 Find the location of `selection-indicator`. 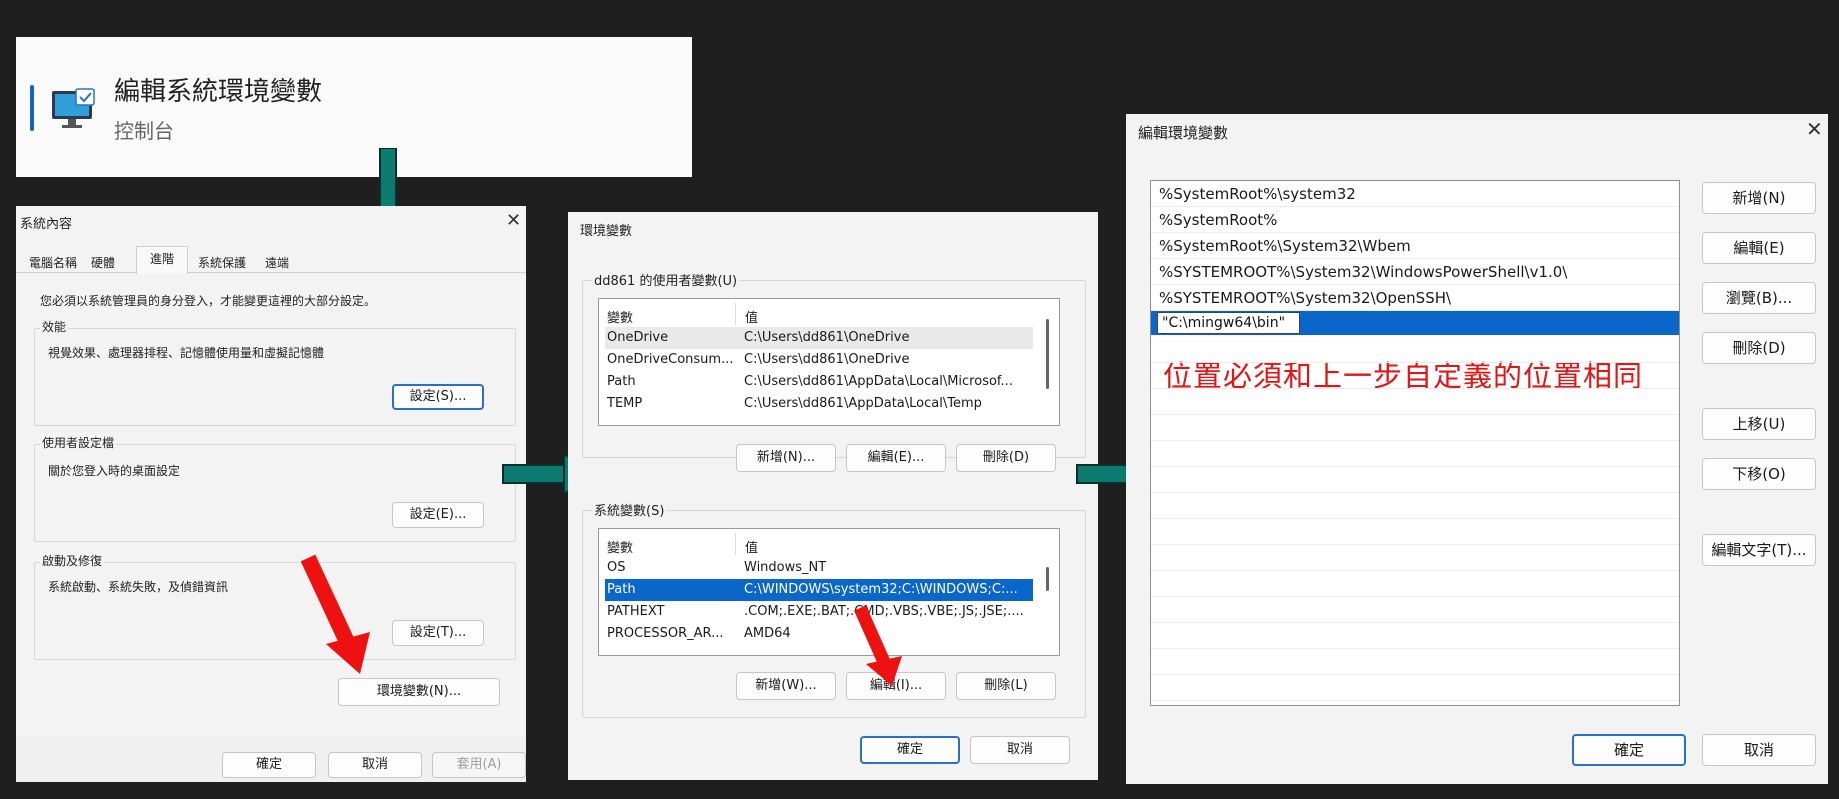

selection-indicator is located at coordinates (32, 108).